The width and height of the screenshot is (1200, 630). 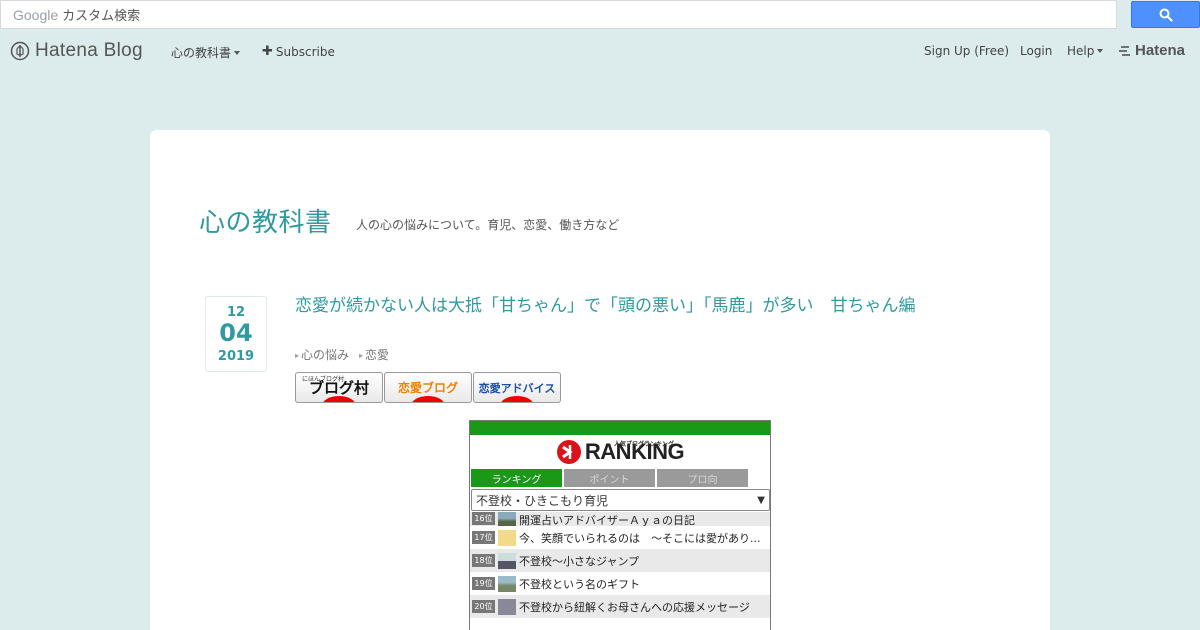 I want to click on banner-text: ブログ村, so click(x=338, y=388).